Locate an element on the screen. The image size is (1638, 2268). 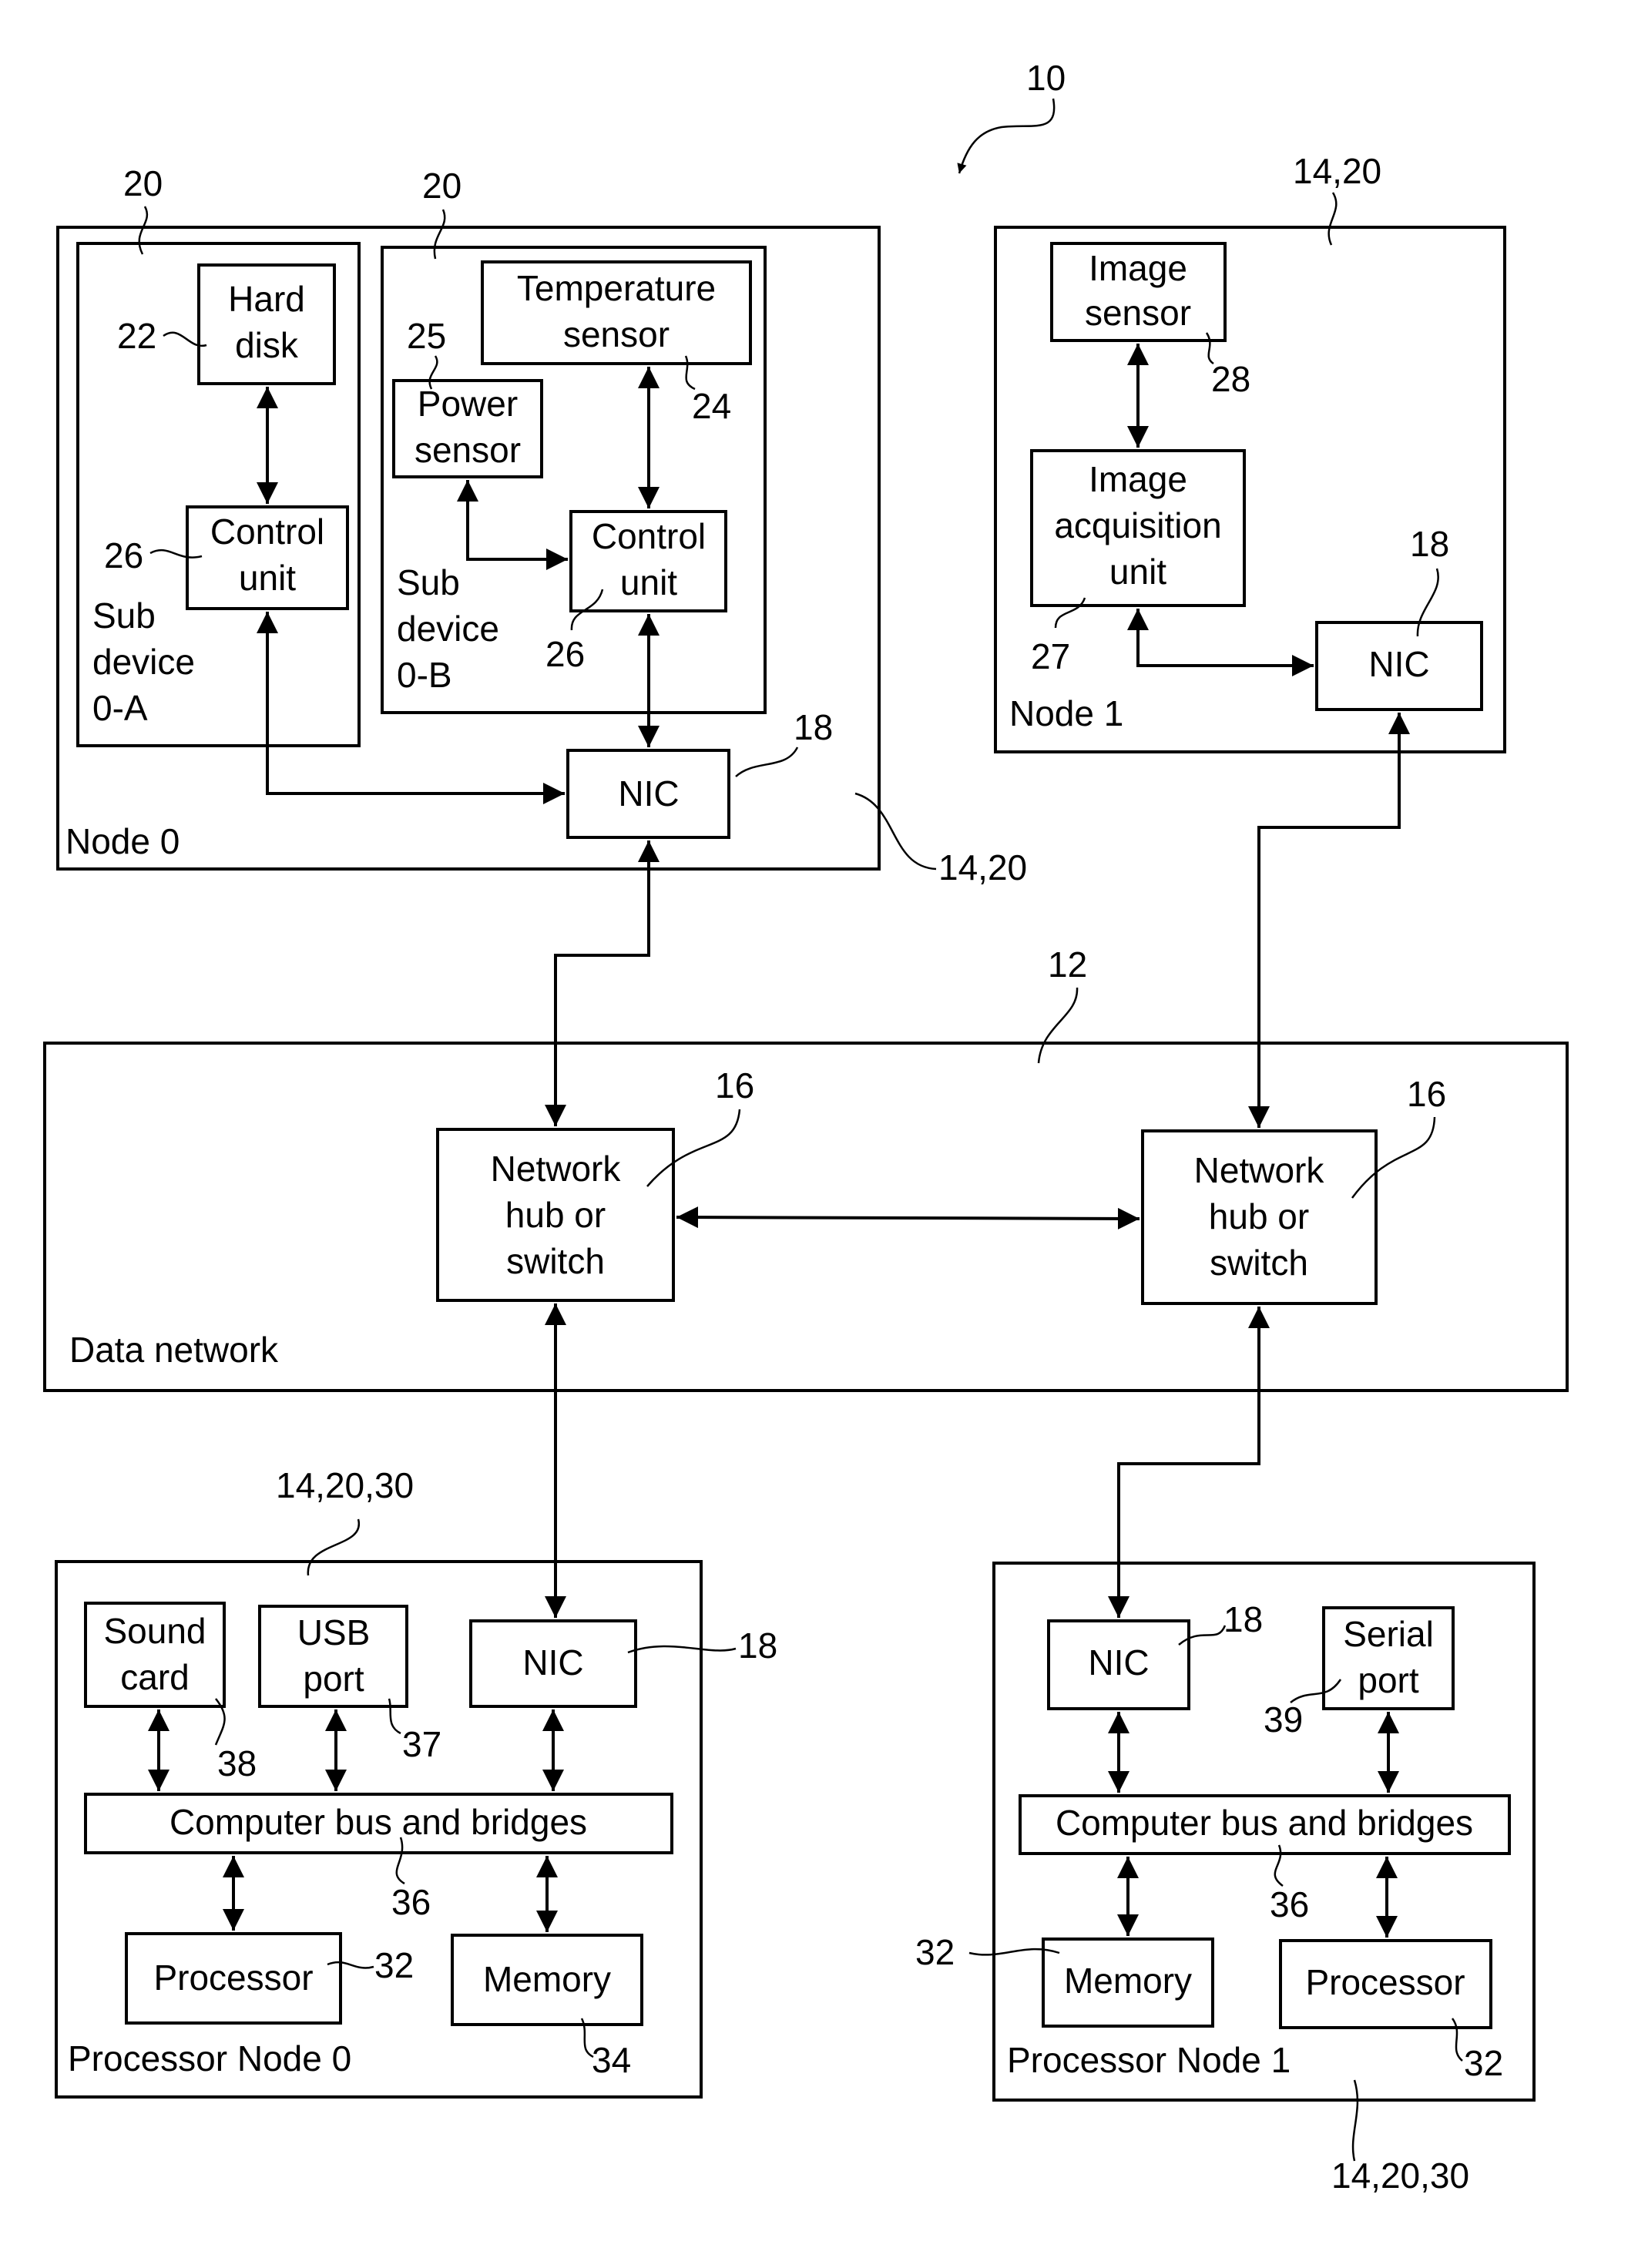
temperature-sensor-label-2: sensor is located at coordinates (617, 334).